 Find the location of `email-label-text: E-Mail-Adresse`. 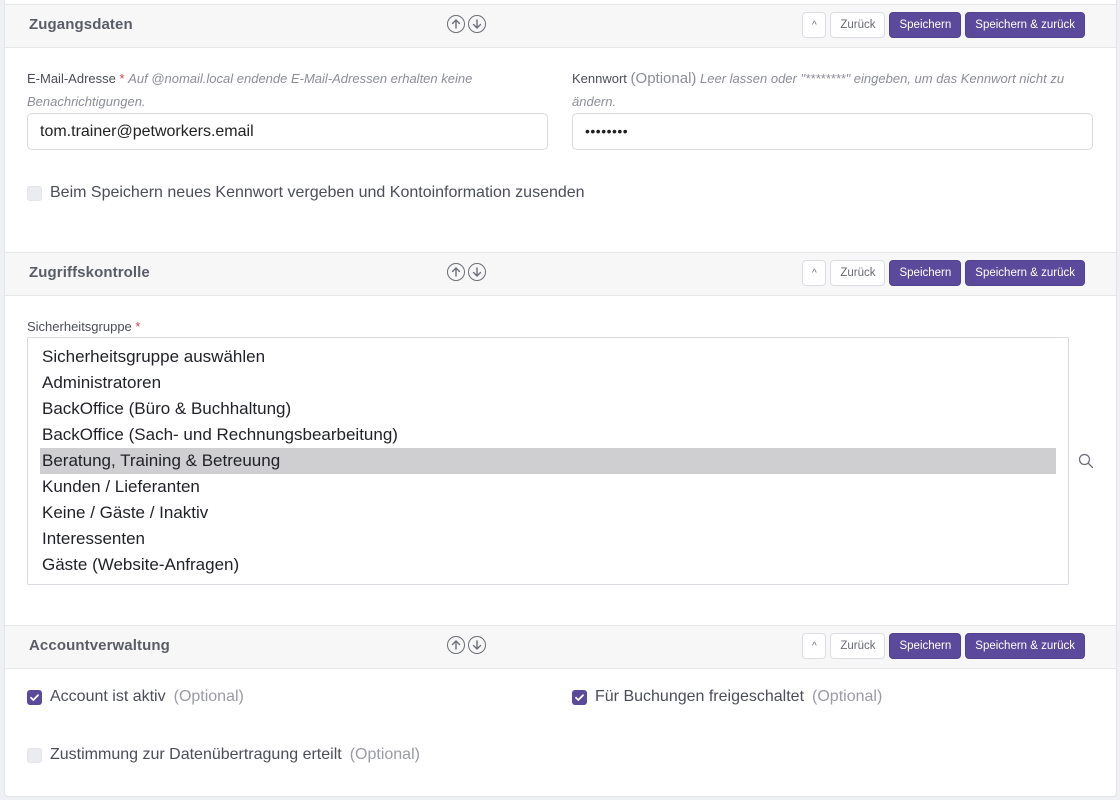

email-label-text: E-Mail-Adresse is located at coordinates (71, 78).